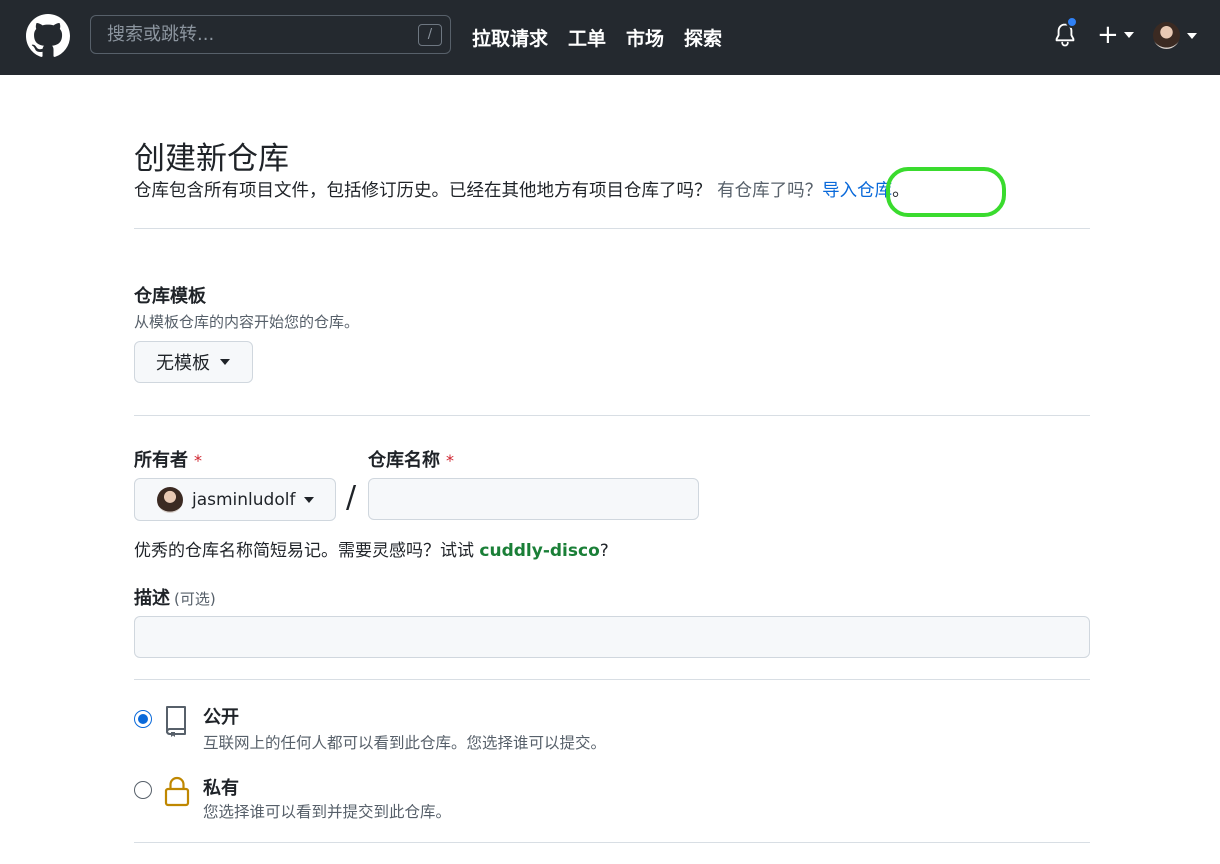  Describe the element at coordinates (176, 721) in the screenshot. I see `repo-icon` at that location.